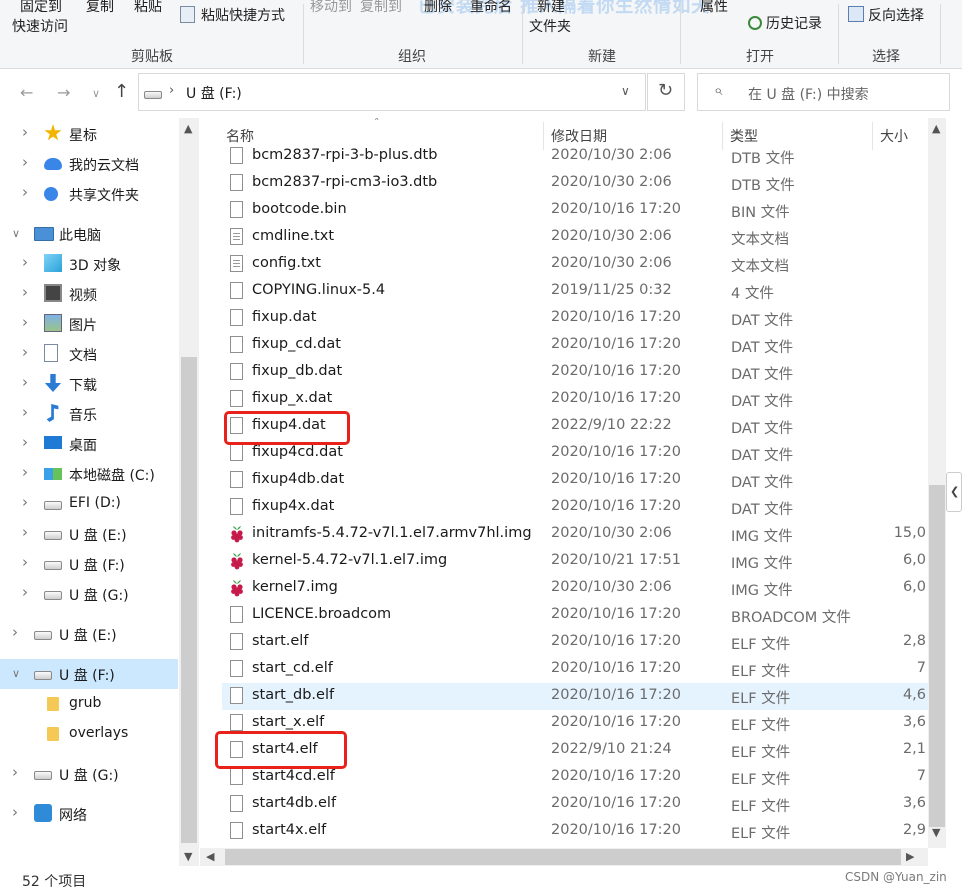  What do you see at coordinates (89, 164) in the screenshot?
I see `nav-item: › 我的云文档` at bounding box center [89, 164].